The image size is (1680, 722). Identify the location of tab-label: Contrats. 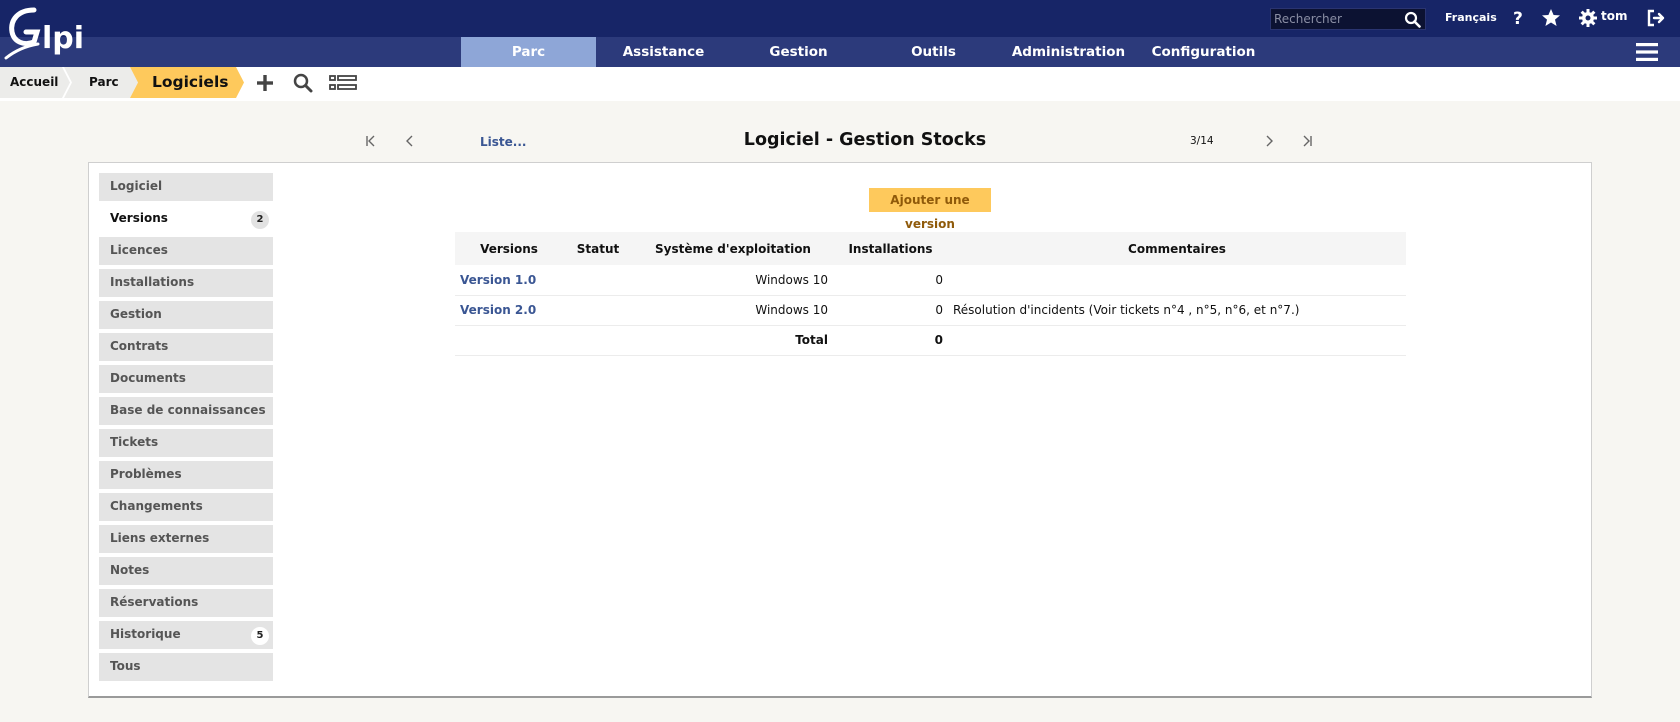
(139, 346).